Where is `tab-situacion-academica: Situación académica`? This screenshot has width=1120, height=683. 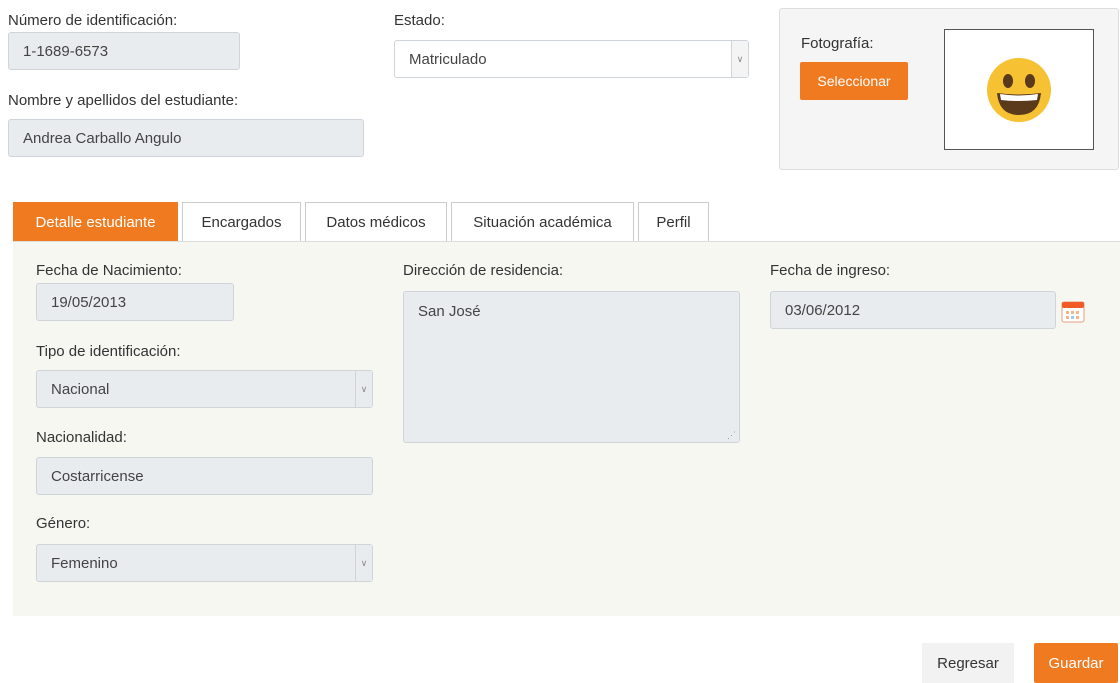 tab-situacion-academica: Situación académica is located at coordinates (542, 221).